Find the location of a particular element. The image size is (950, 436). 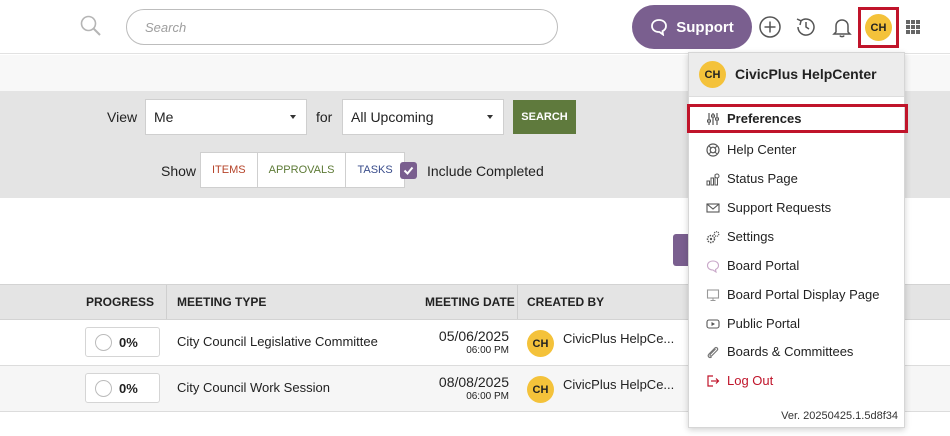

meeting-date: 05/06/2025 is located at coordinates (473, 336).